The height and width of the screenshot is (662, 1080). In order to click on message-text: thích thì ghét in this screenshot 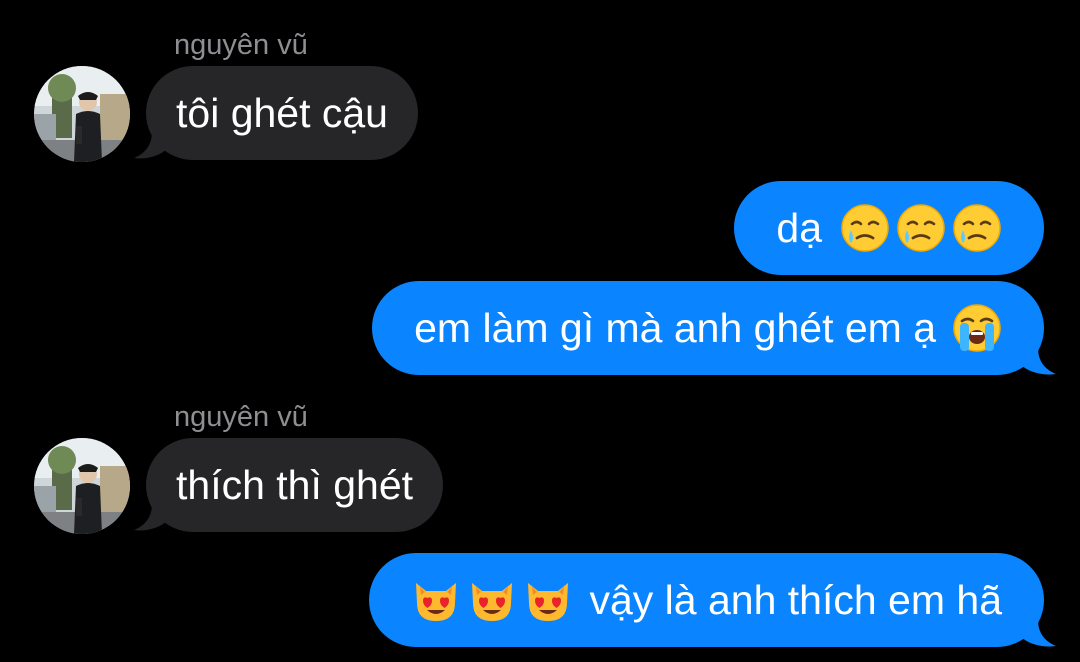, I will do `click(295, 484)`.